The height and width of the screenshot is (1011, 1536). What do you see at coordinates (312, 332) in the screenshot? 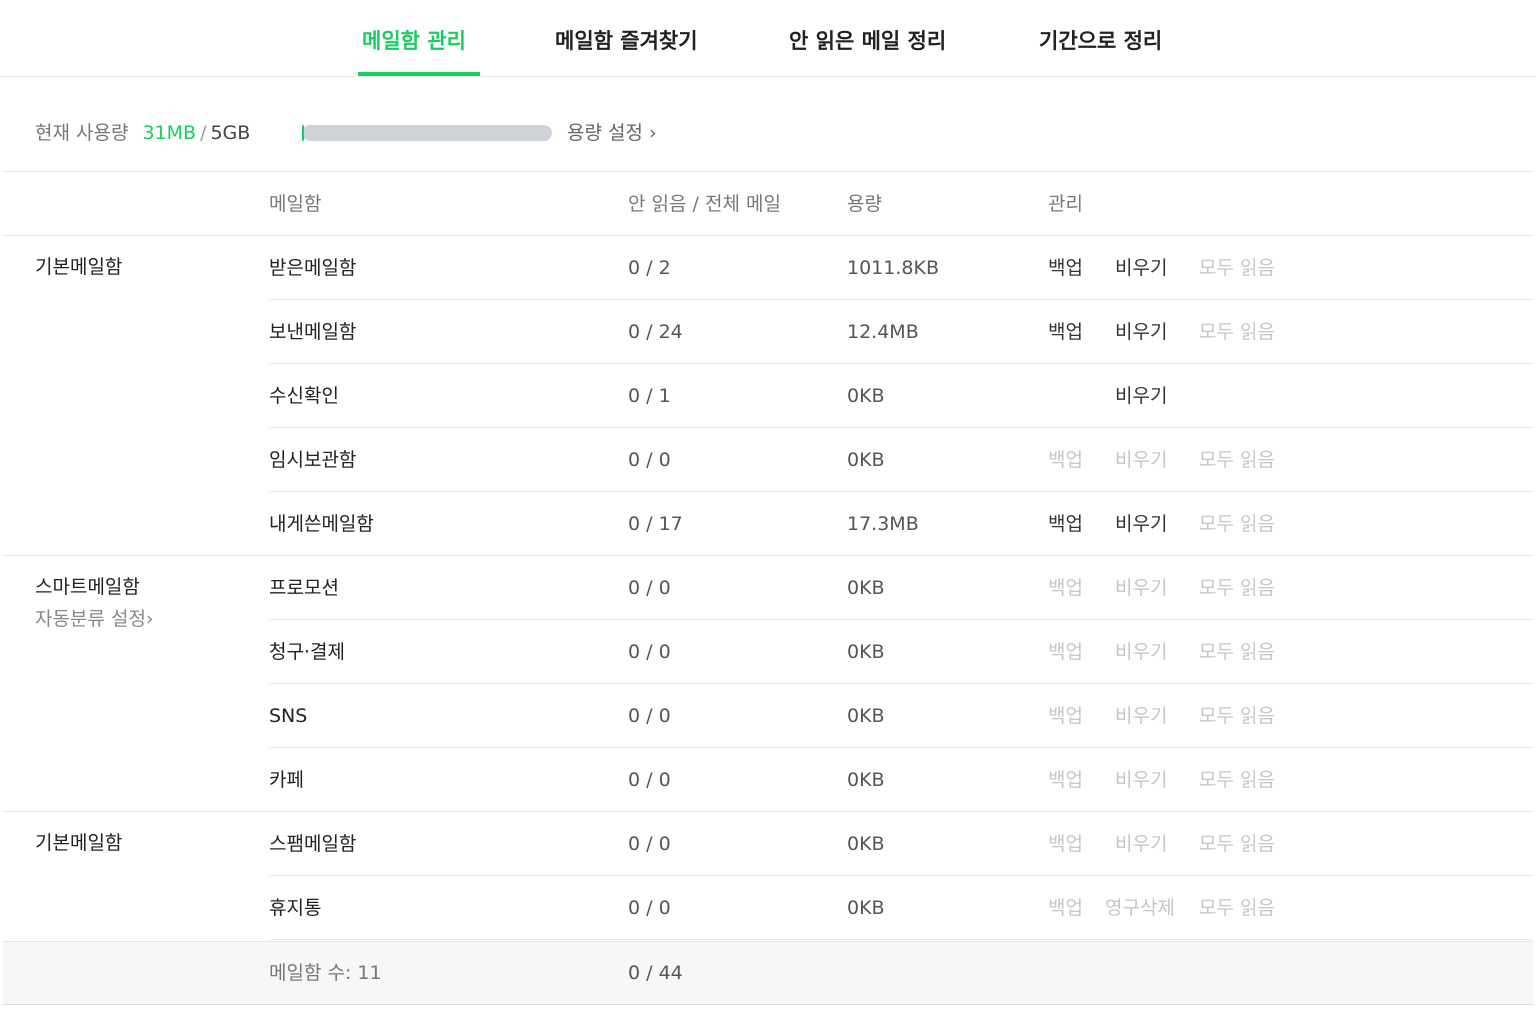
I see `mailbox-name: 보낸메일함` at bounding box center [312, 332].